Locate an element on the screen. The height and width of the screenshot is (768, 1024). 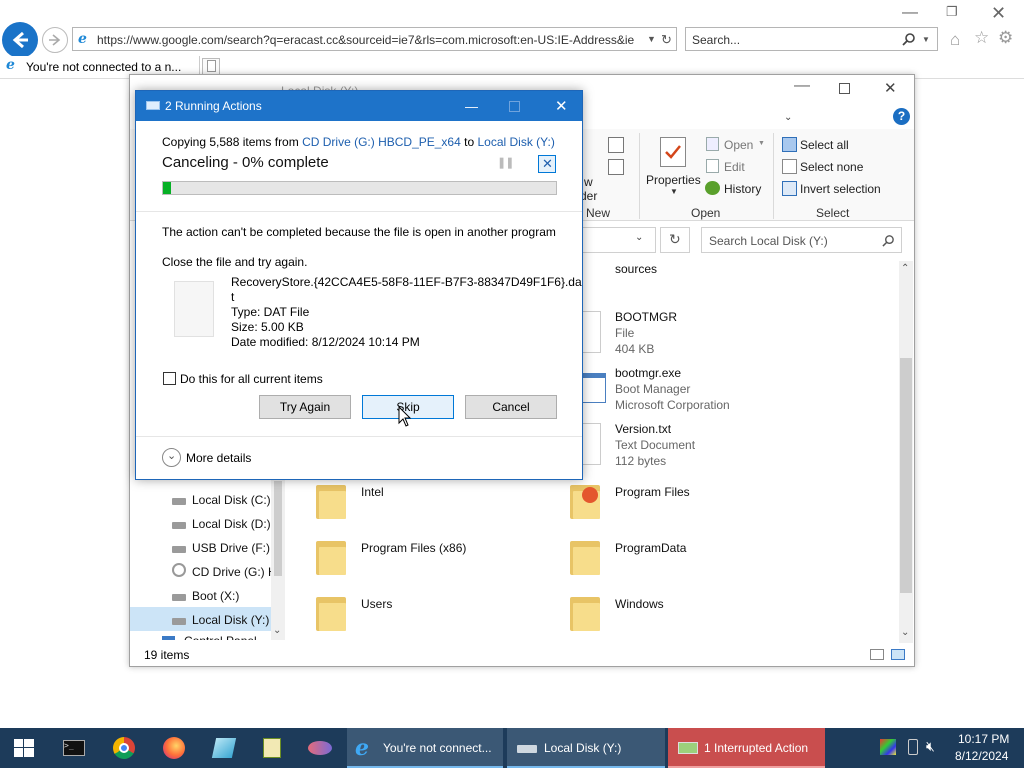
nav-item-boot-x: Boot (X:) is located at coordinates (215, 596).